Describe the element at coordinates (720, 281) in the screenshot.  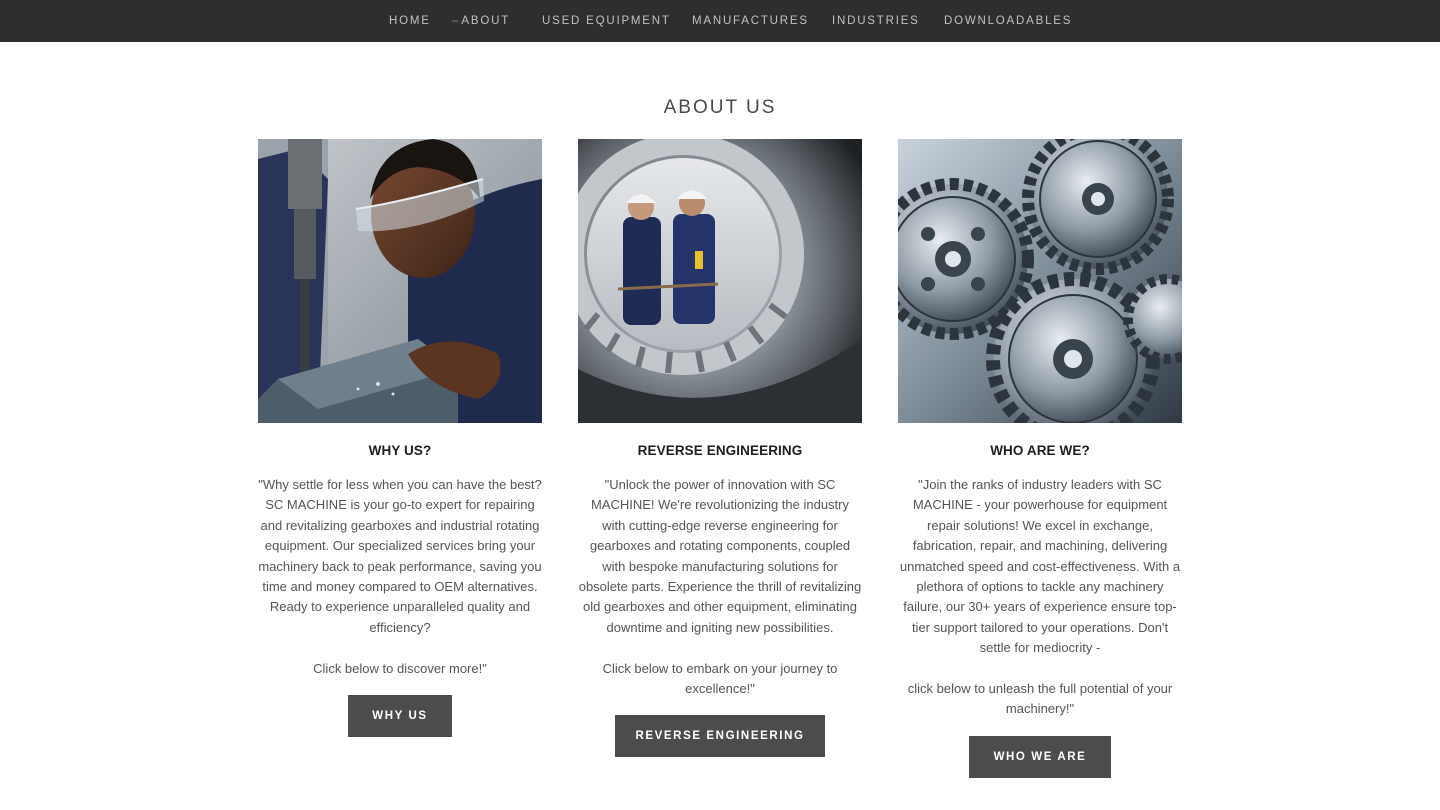
I see `engineers-through-gear-photo` at that location.